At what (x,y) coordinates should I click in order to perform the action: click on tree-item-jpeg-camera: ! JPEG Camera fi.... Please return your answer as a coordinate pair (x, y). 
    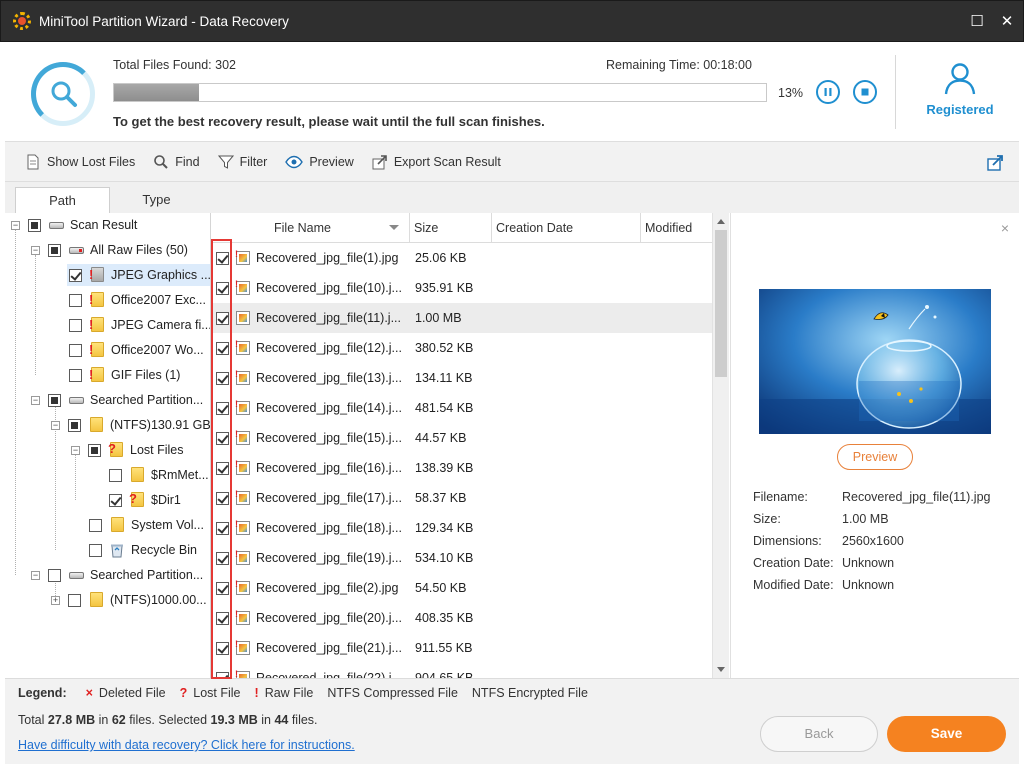
    Looking at the image, I should click on (139, 325).